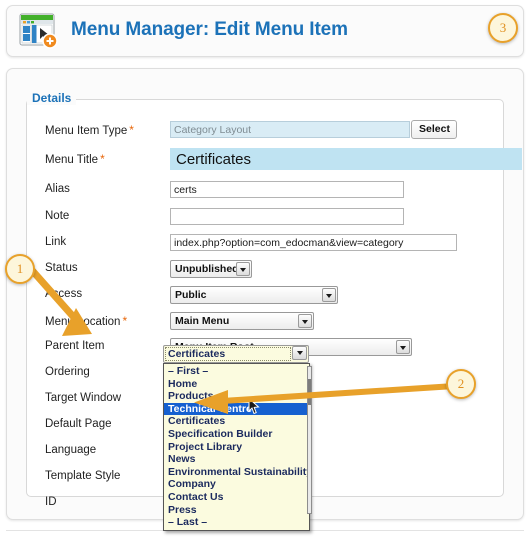  What do you see at coordinates (51, 502) in the screenshot?
I see `label-id: ID` at bounding box center [51, 502].